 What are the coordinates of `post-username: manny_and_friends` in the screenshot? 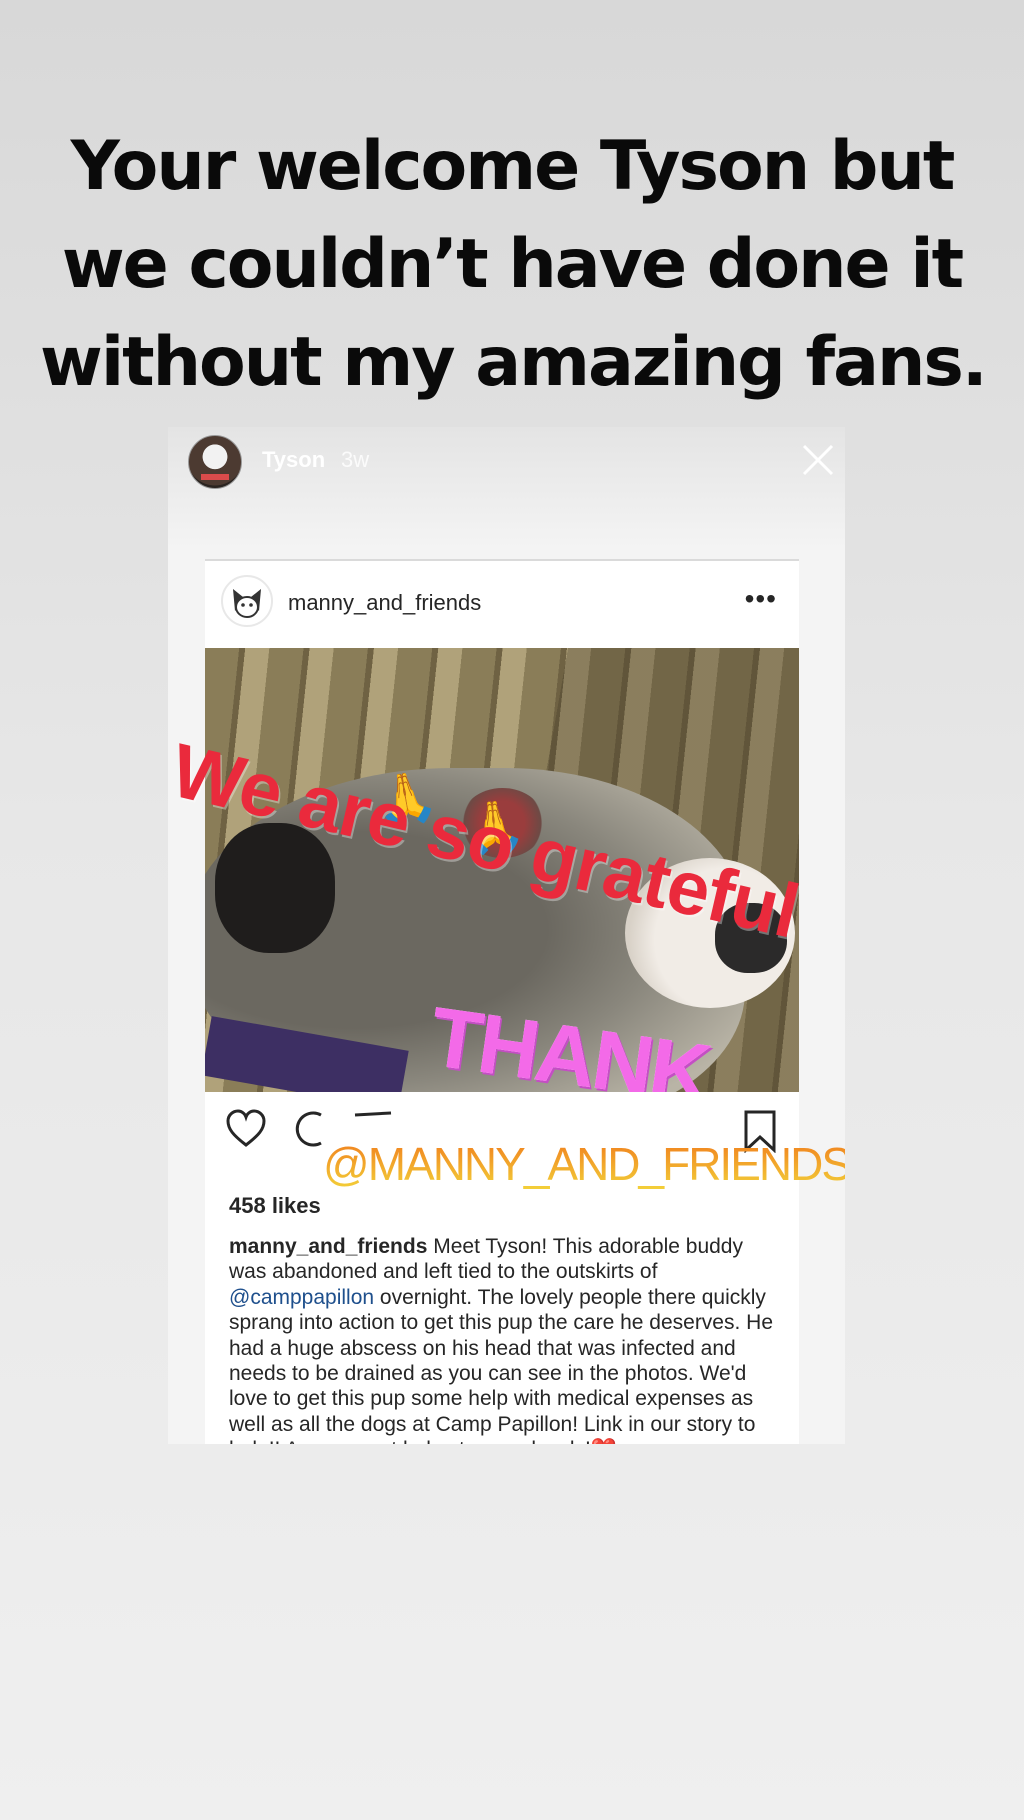 It's located at (384, 603).